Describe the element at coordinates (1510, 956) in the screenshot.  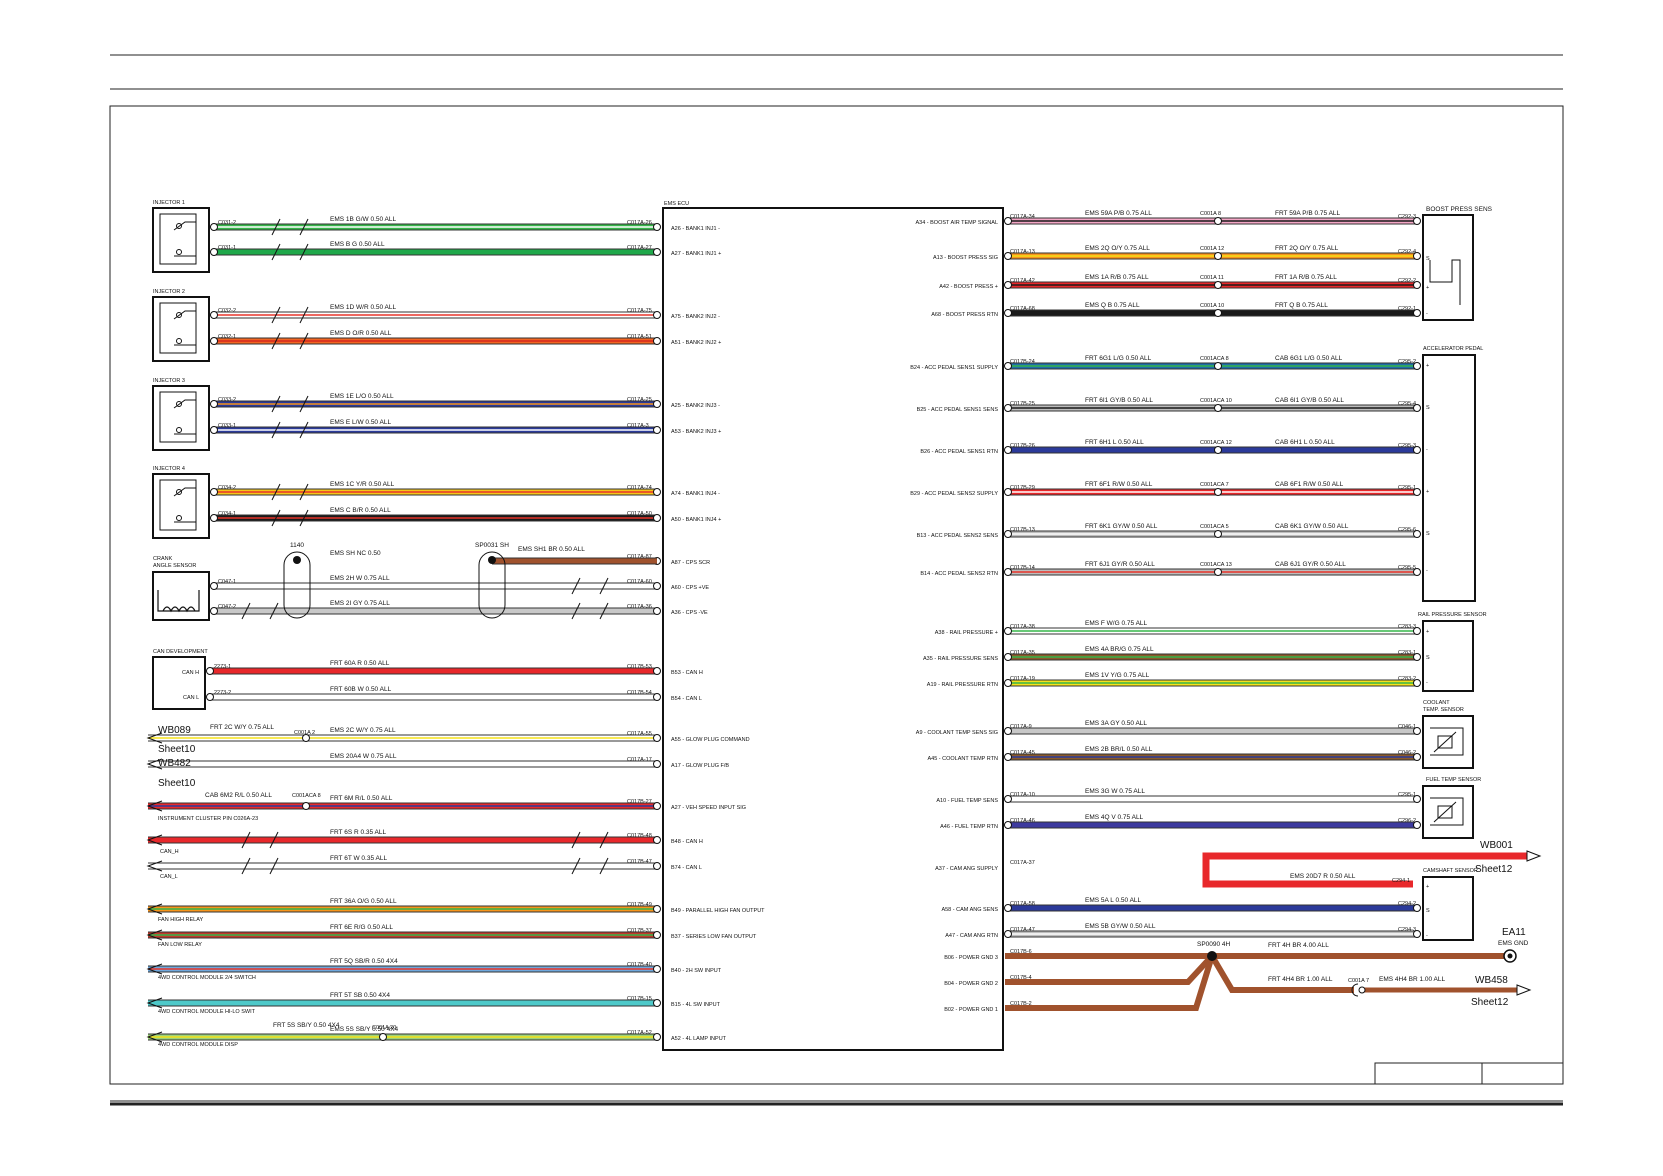
I see `ground-icon` at that location.